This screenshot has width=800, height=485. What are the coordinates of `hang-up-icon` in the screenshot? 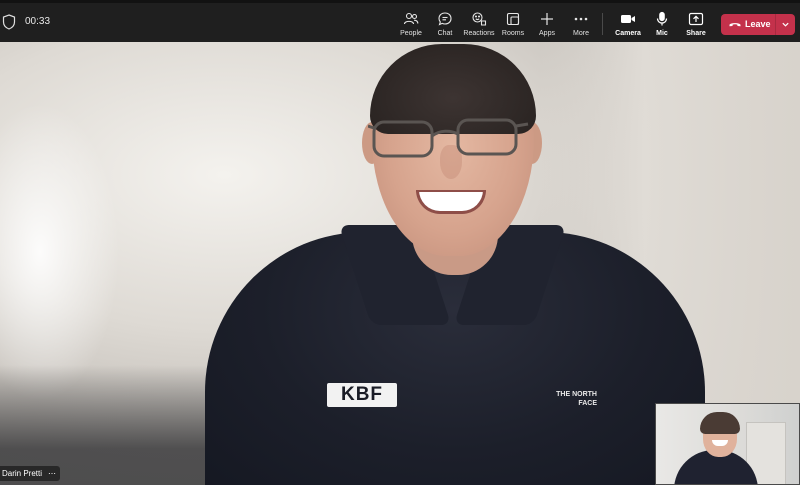 It's located at (735, 25).